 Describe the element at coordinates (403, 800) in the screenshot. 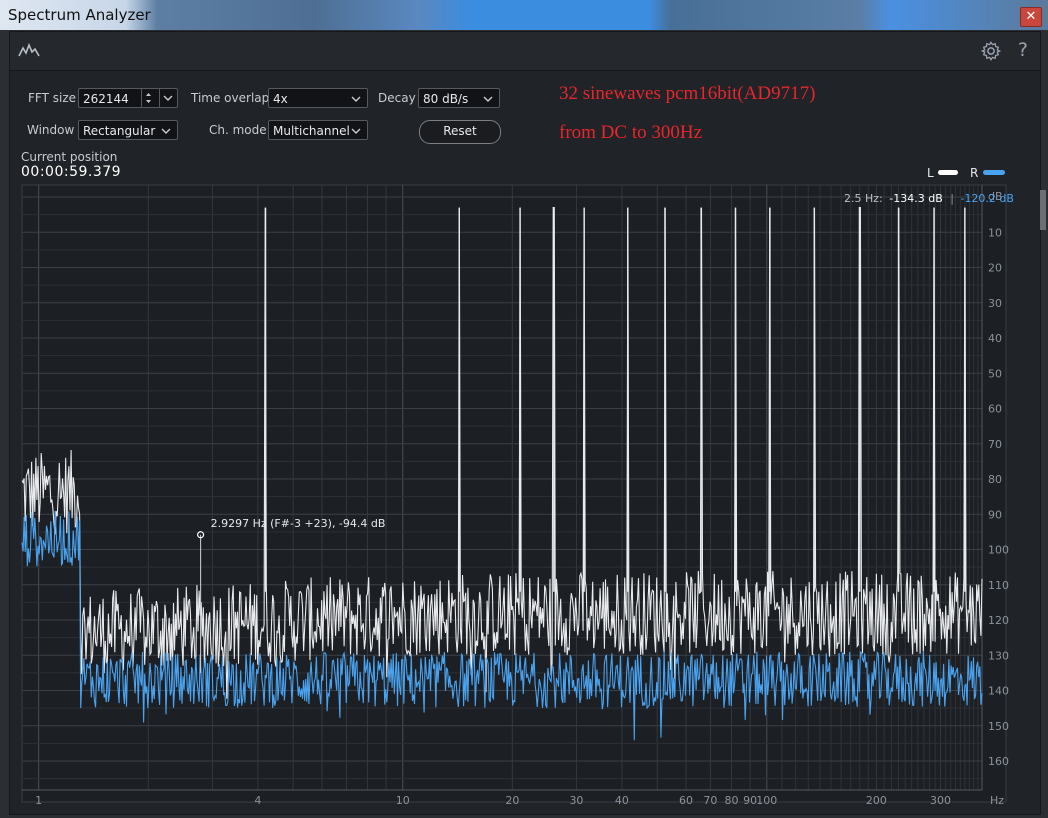

I see `x-tick-label: 10` at that location.